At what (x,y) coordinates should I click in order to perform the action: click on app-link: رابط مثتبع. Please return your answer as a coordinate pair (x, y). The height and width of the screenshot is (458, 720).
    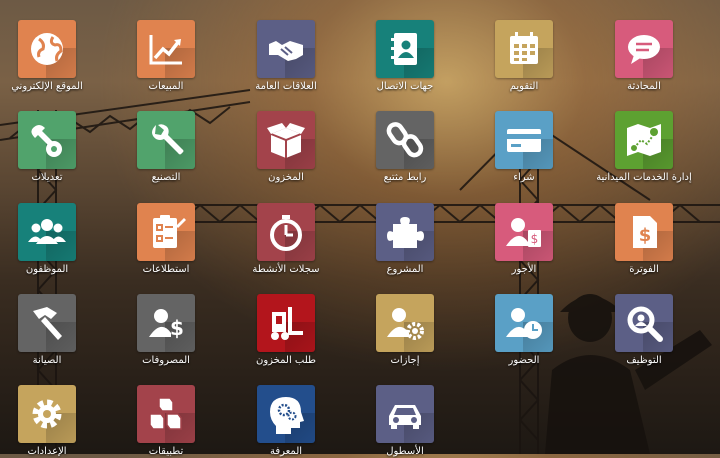
    Looking at the image, I should click on (405, 147).